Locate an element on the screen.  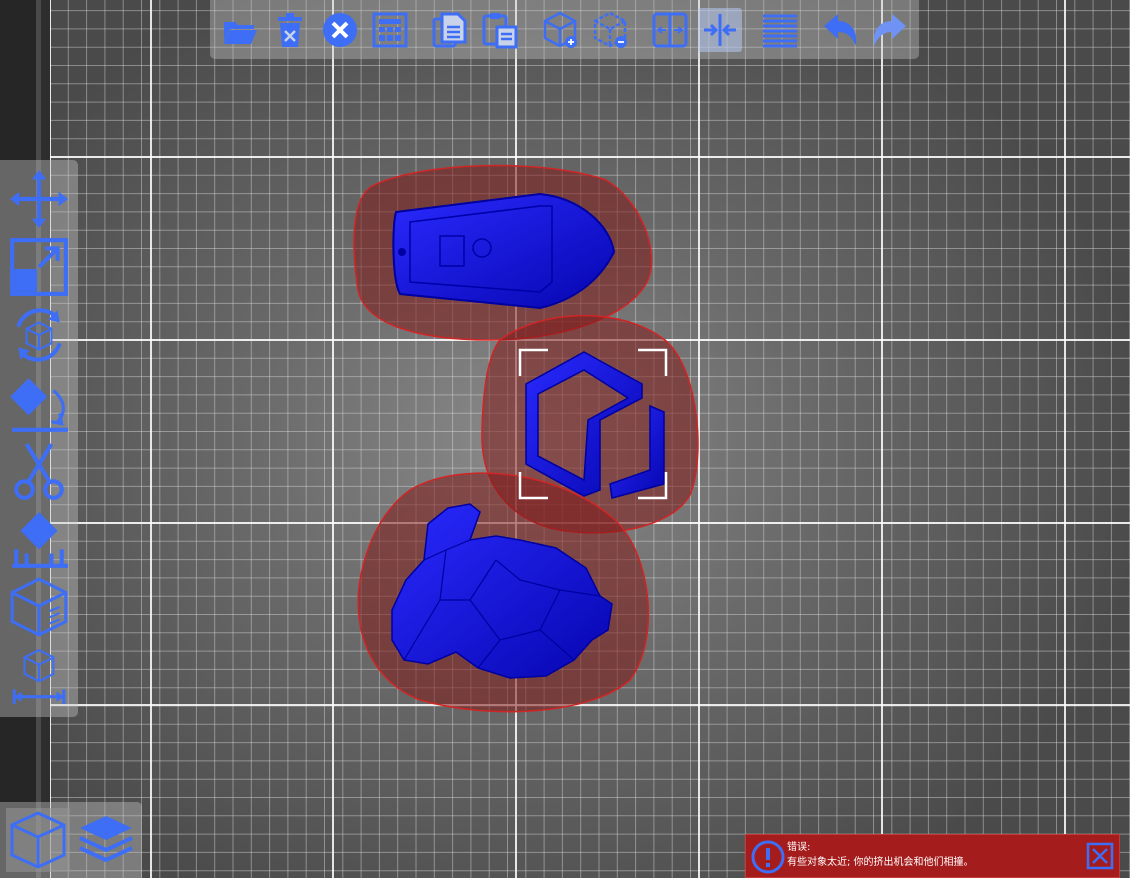
merge-icon is located at coordinates (720, 30).